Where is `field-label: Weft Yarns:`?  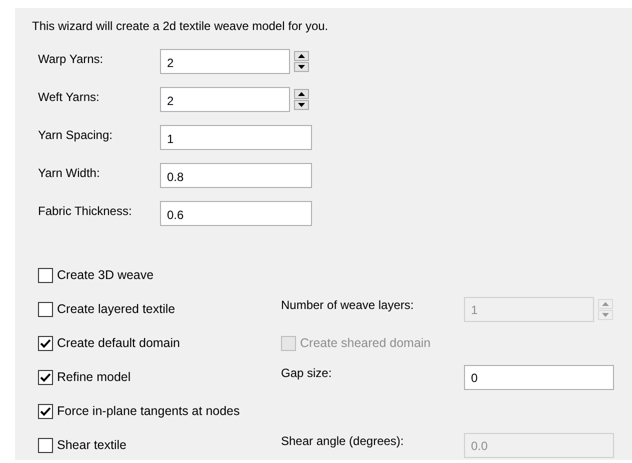
field-label: Weft Yarns: is located at coordinates (69, 97).